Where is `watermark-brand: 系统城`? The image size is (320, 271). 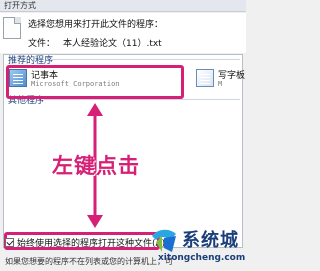 watermark-brand: 系统城 is located at coordinates (210, 240).